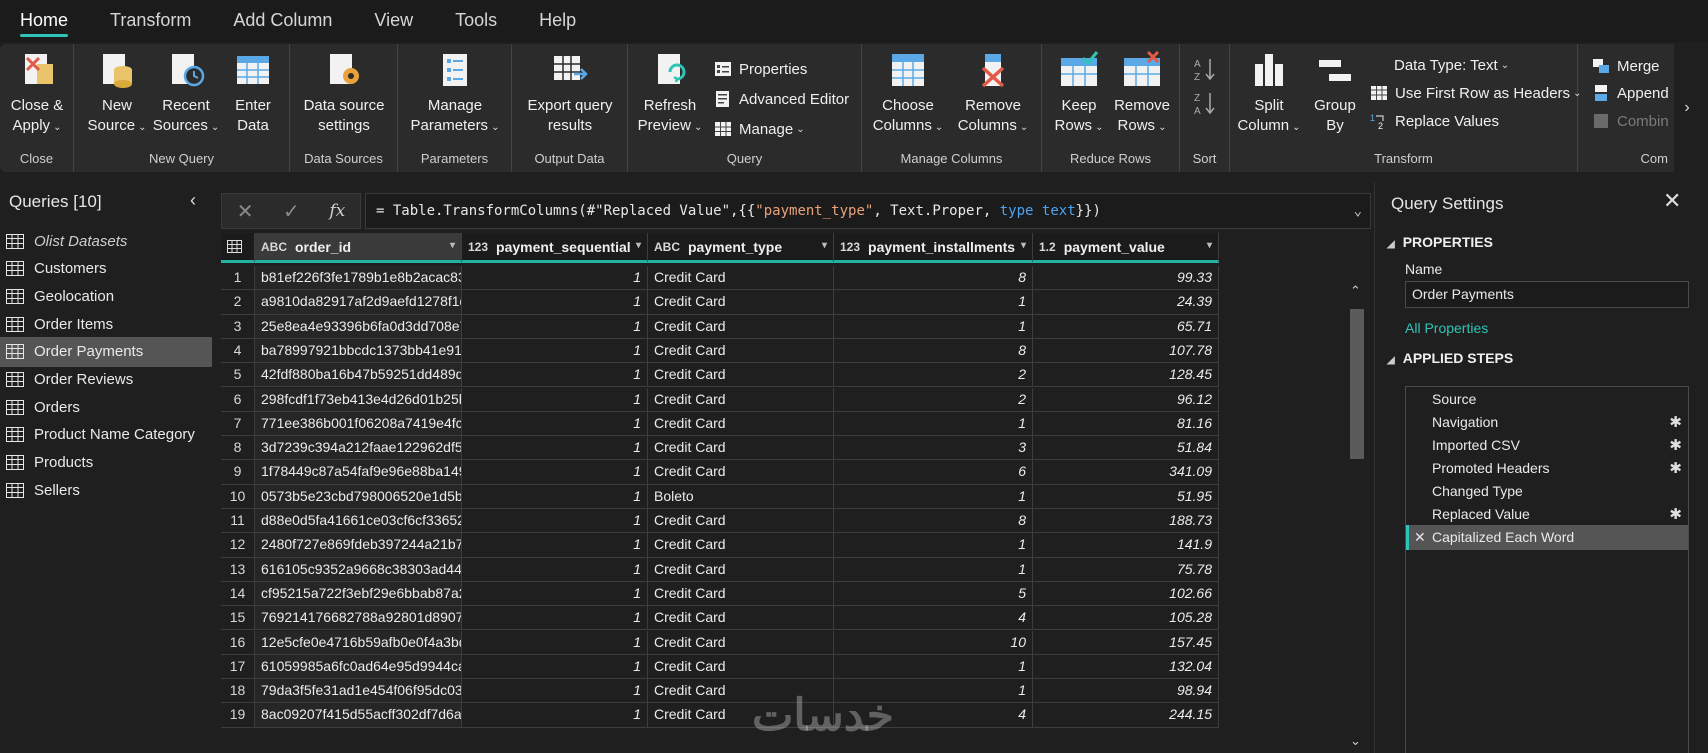 The width and height of the screenshot is (1708, 753). What do you see at coordinates (44, 21) in the screenshot?
I see `tab-home: Home` at bounding box center [44, 21].